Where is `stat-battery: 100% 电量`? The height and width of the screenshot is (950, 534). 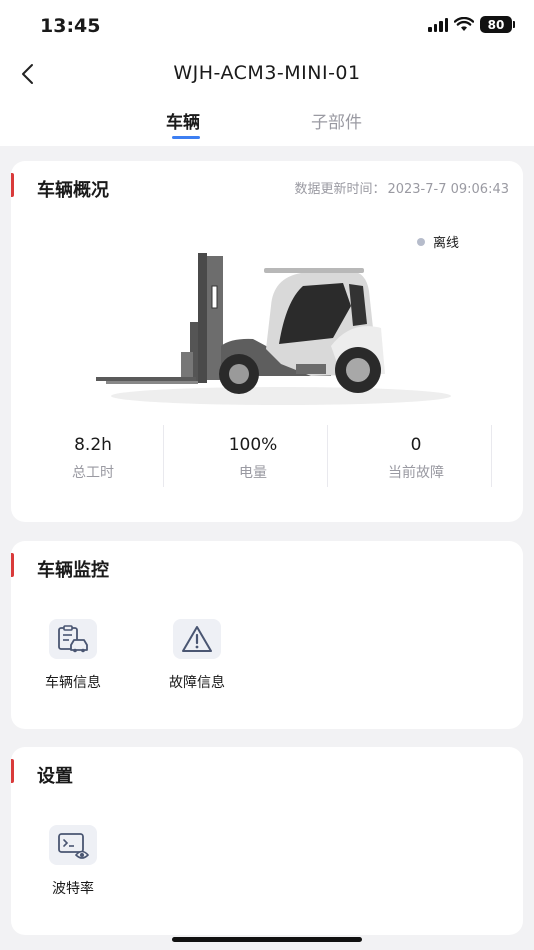
stat-battery: 100% 电量 is located at coordinates (253, 456).